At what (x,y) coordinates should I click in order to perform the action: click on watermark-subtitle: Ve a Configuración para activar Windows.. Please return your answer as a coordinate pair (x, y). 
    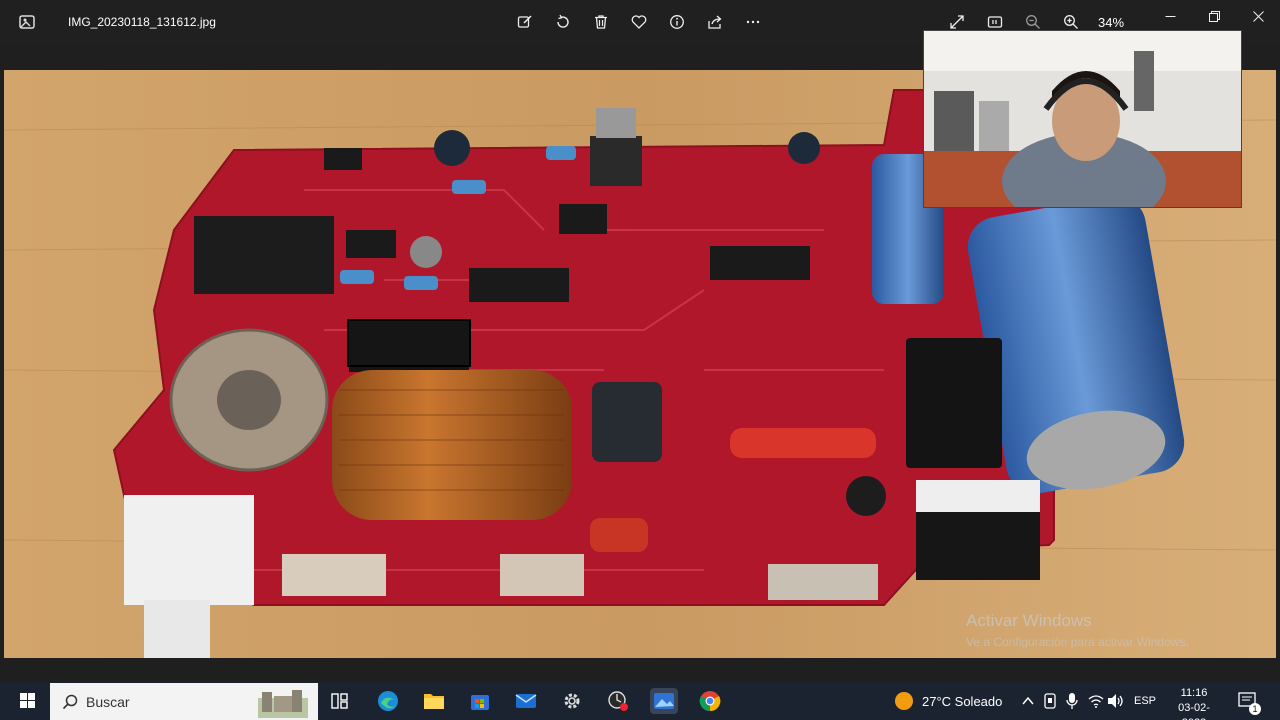
    Looking at the image, I should click on (1077, 642).